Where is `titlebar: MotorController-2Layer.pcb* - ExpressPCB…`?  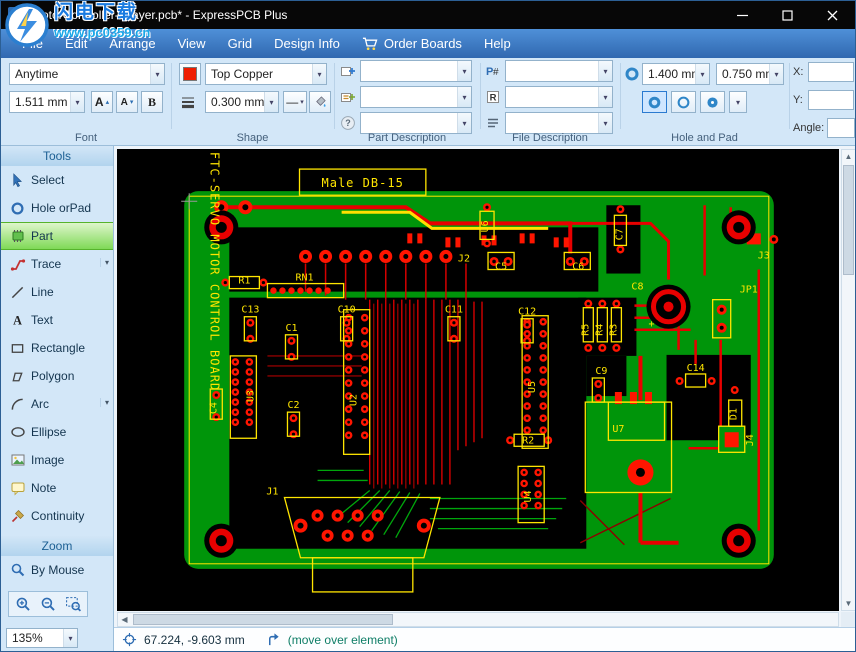 titlebar: MotorController-2Layer.pcb* - ExpressPCB… is located at coordinates (428, 15).